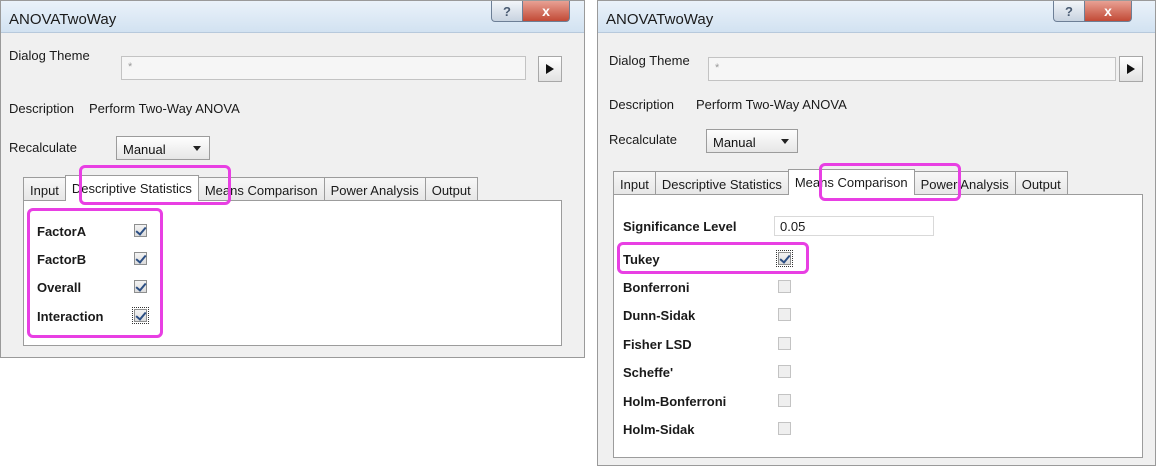  Describe the element at coordinates (675, 401) in the screenshot. I see `method-label: Holm-Bonferroni` at that location.